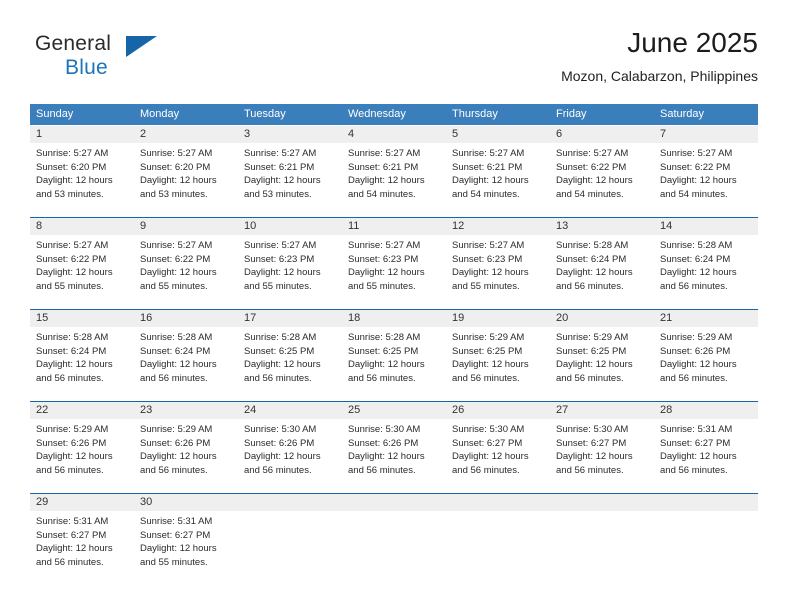 This screenshot has width=792, height=612. Describe the element at coordinates (498, 502) in the screenshot. I see `day-number-band` at that location.